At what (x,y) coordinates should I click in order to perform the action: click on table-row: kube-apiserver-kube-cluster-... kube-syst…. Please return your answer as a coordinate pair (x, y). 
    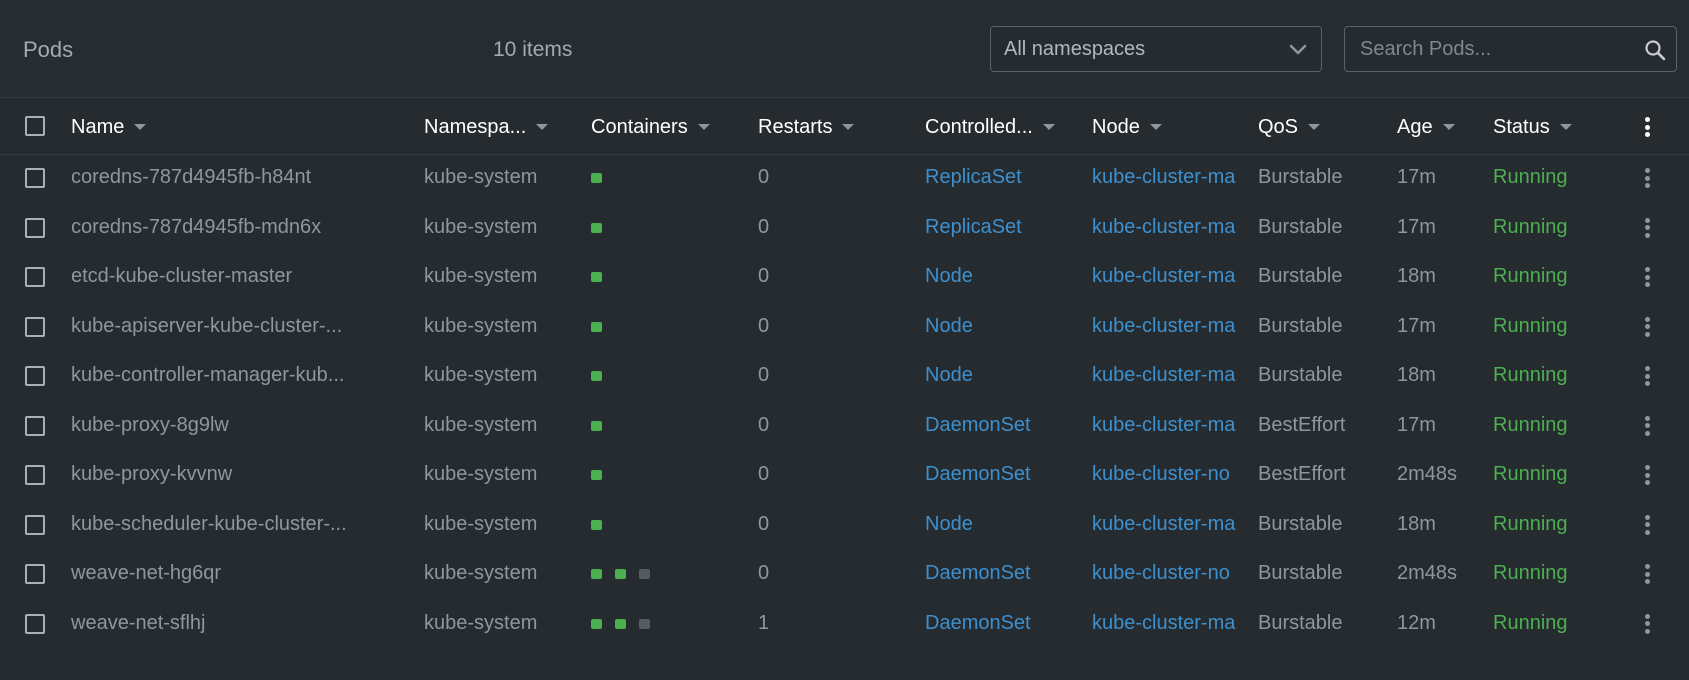
    Looking at the image, I should click on (844, 327).